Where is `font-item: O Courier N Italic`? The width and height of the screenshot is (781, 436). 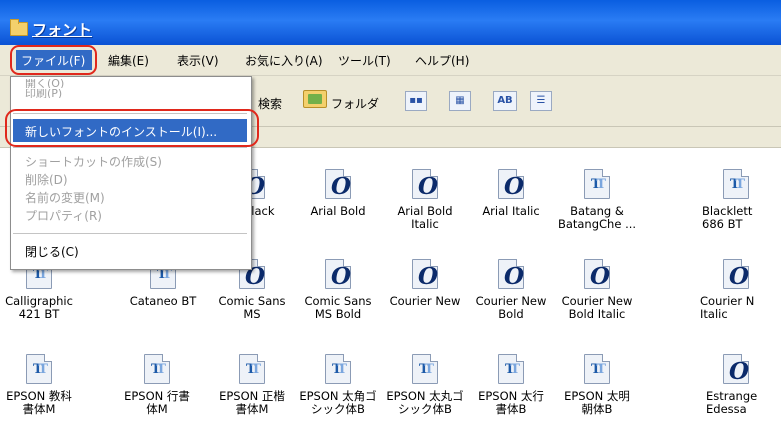 font-item: O Courier N Italic is located at coordinates (738, 289).